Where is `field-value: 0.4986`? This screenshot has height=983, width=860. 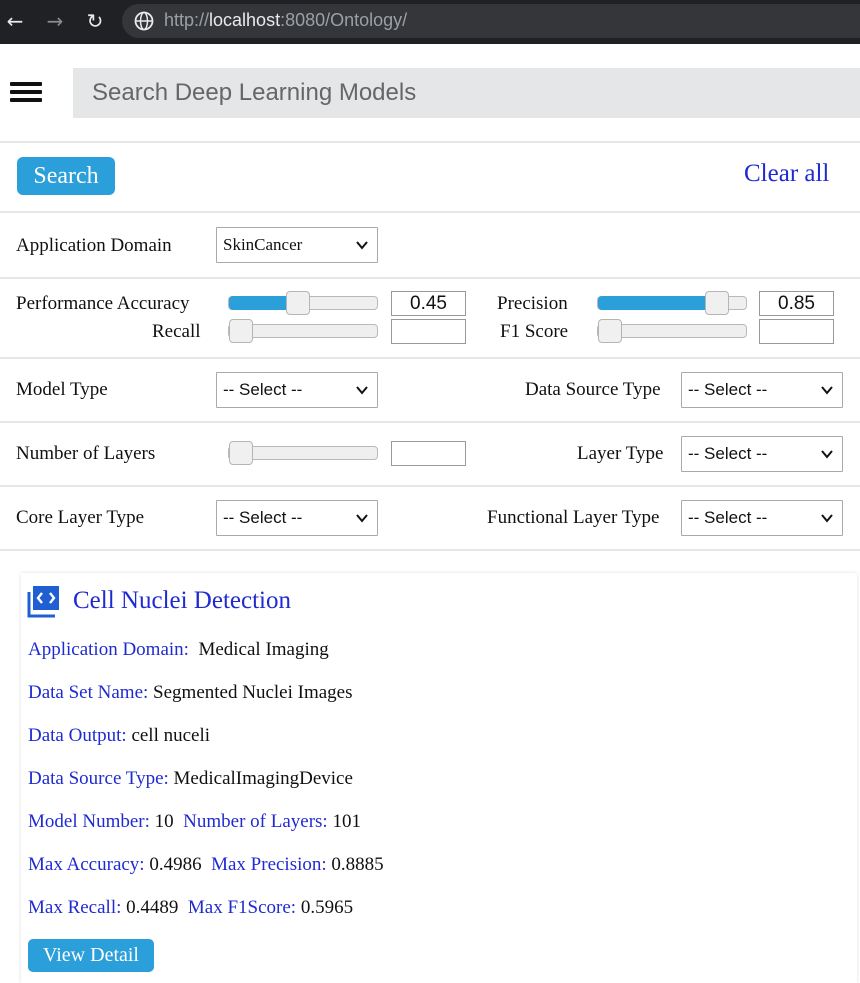
field-value: 0.4986 is located at coordinates (175, 864).